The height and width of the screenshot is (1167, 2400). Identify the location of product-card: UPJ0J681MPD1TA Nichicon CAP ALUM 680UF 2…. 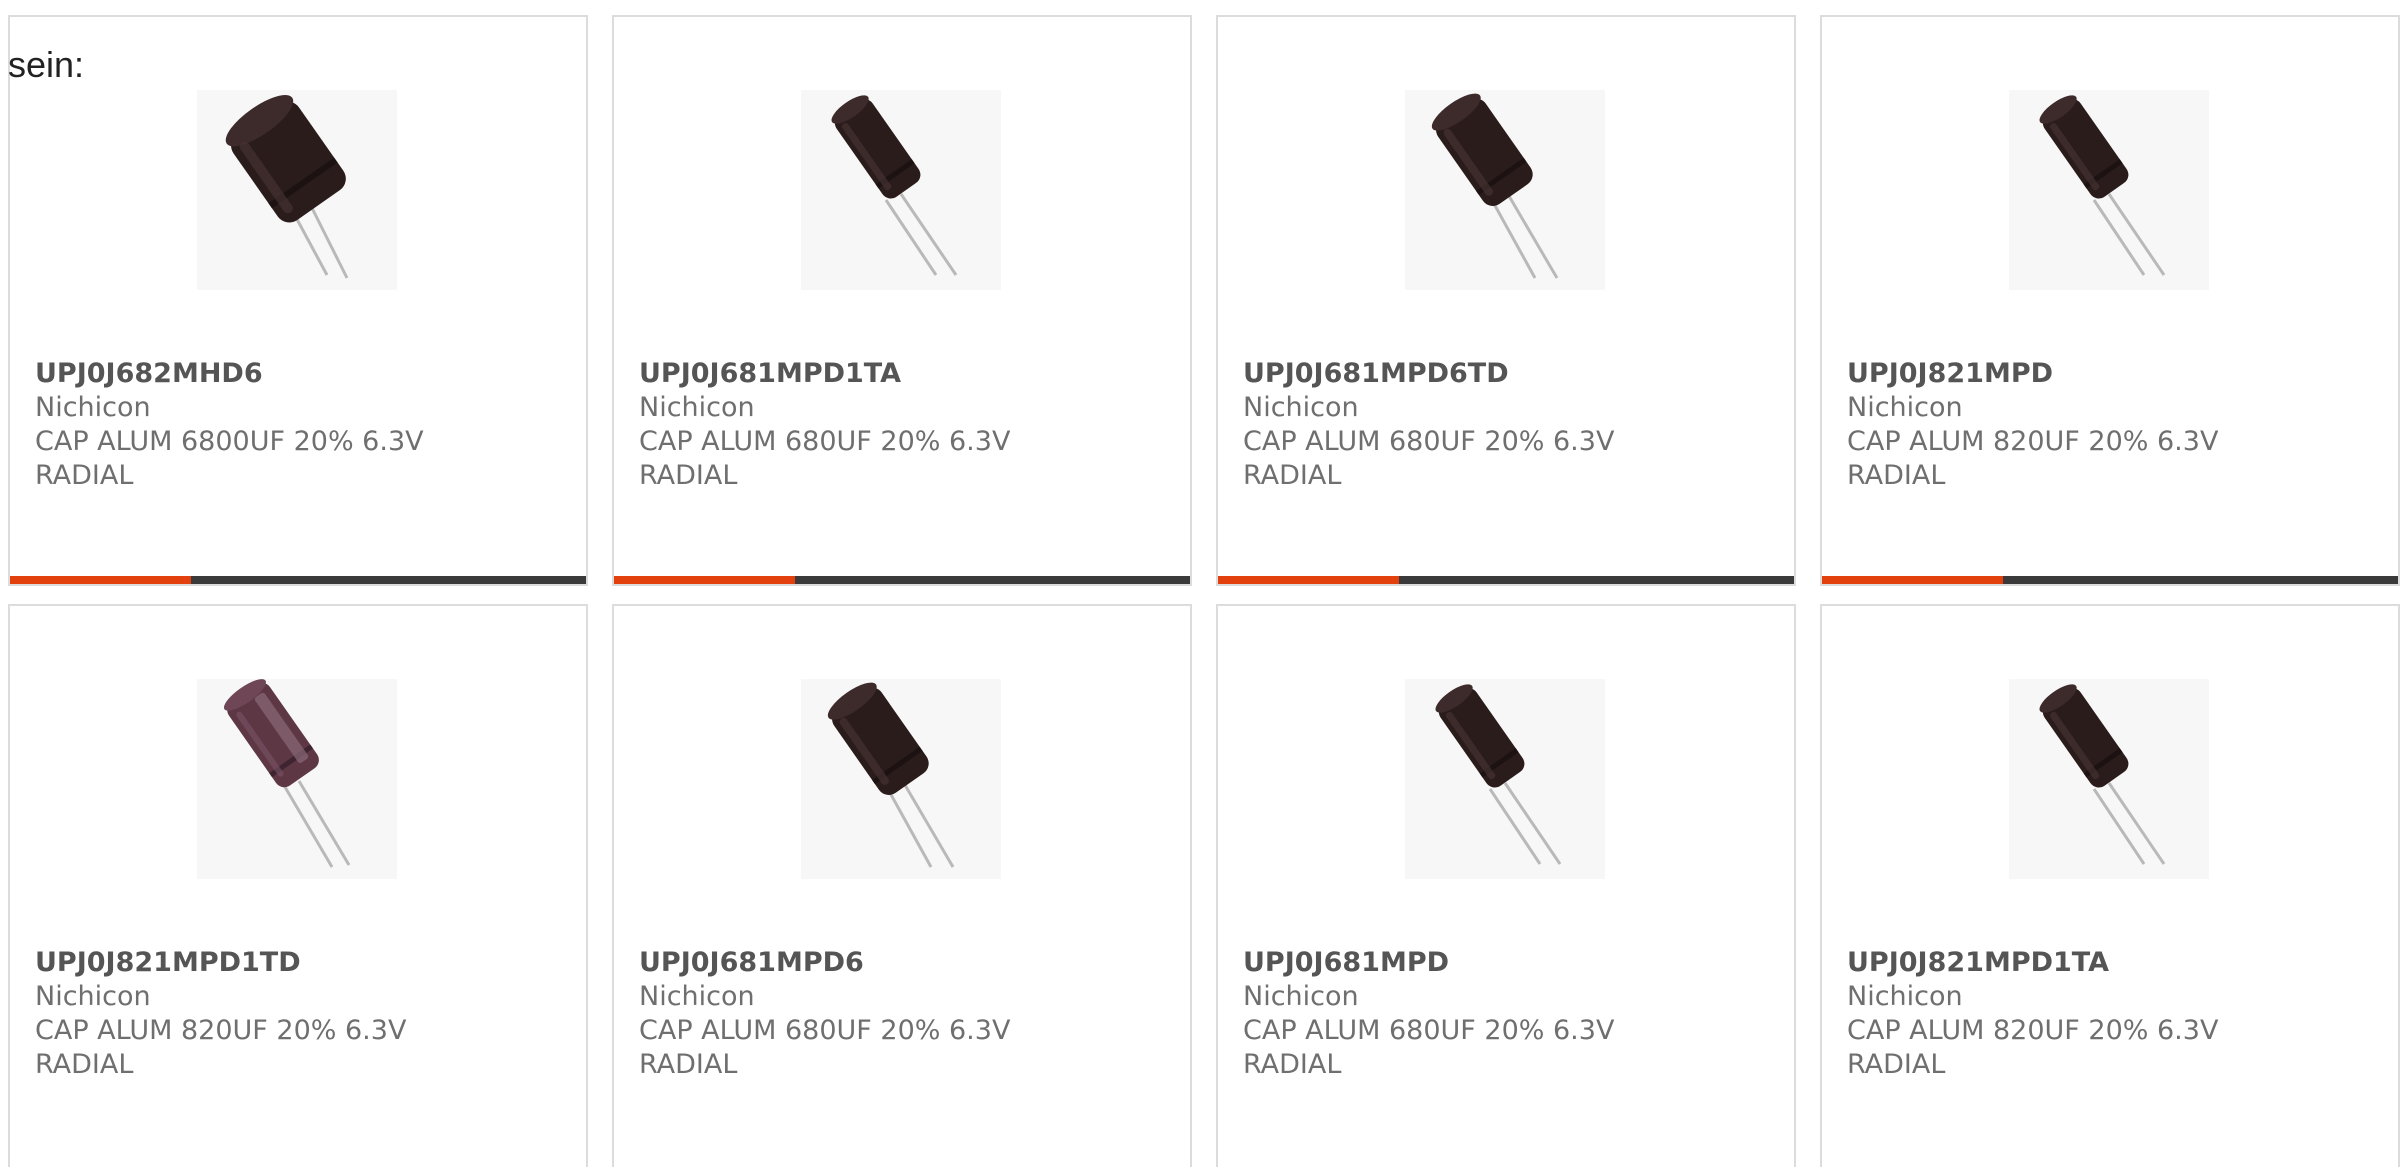
(902, 300).